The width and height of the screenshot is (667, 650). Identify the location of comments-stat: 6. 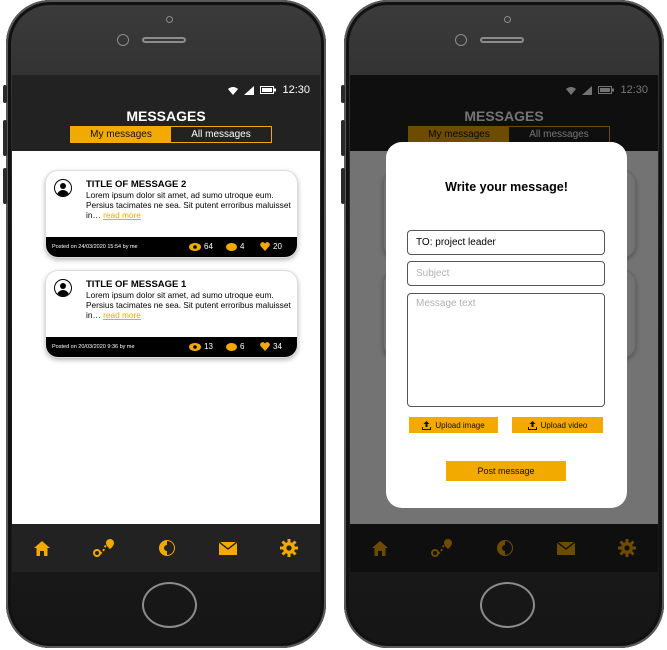
(235, 346).